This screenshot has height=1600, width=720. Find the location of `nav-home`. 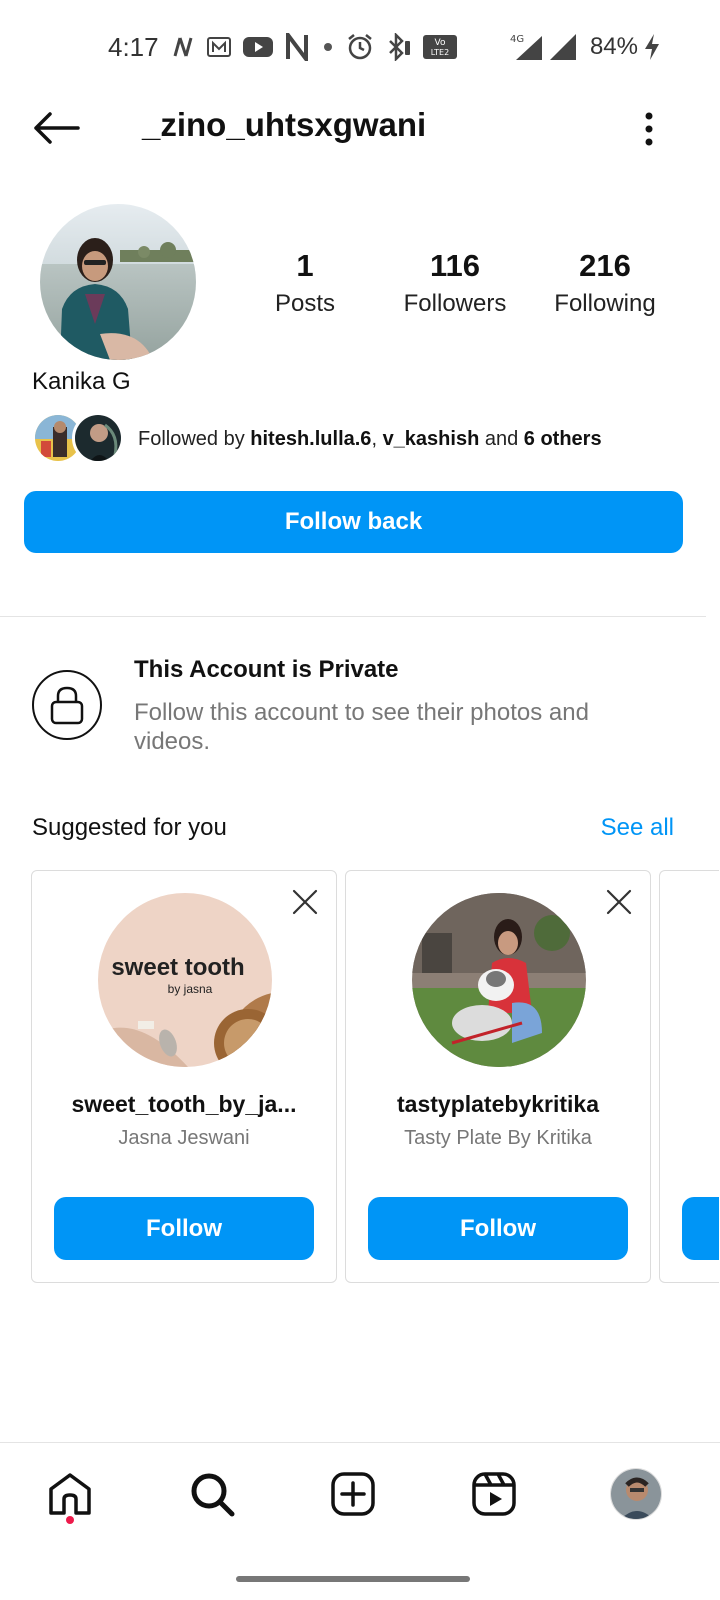

nav-home is located at coordinates (70, 1494).